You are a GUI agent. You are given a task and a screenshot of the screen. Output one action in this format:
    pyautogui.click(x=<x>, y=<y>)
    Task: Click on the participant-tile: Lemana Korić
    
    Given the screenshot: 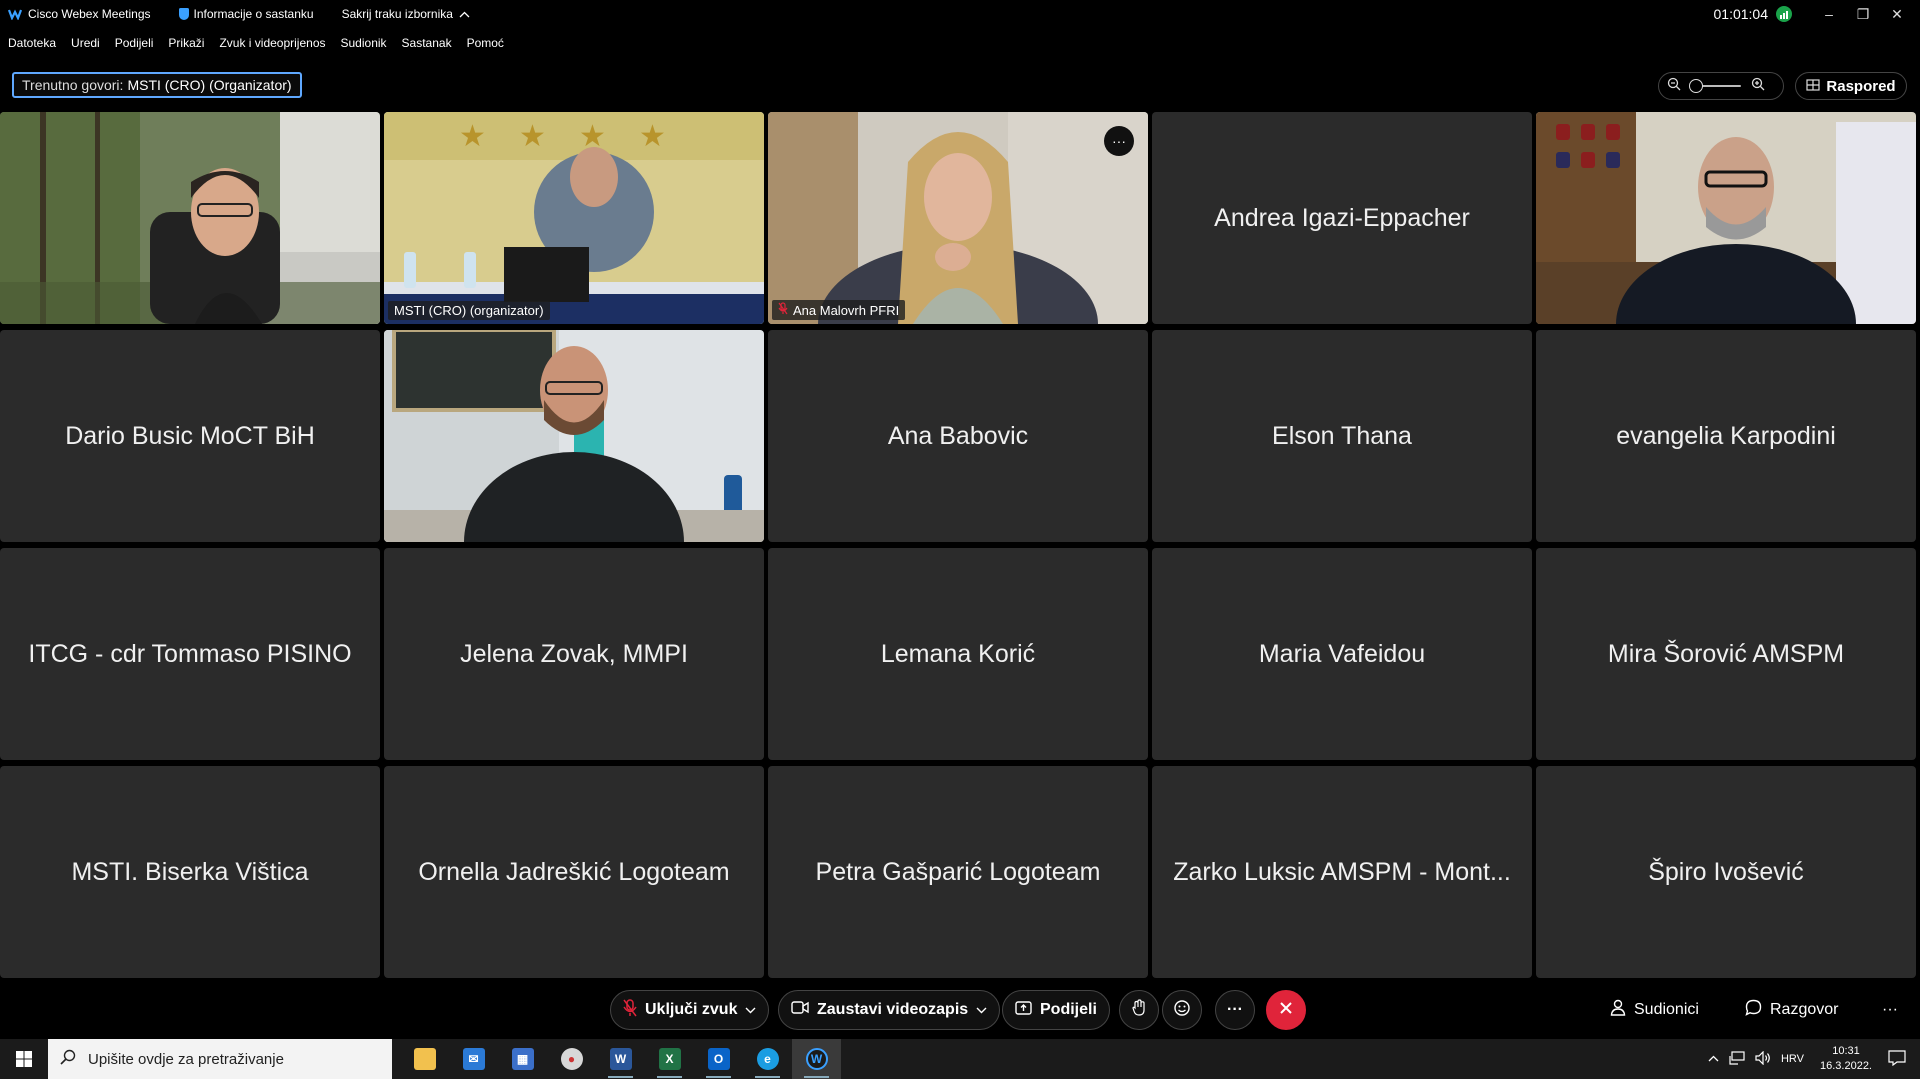 What is the action you would take?
    pyautogui.click(x=958, y=654)
    